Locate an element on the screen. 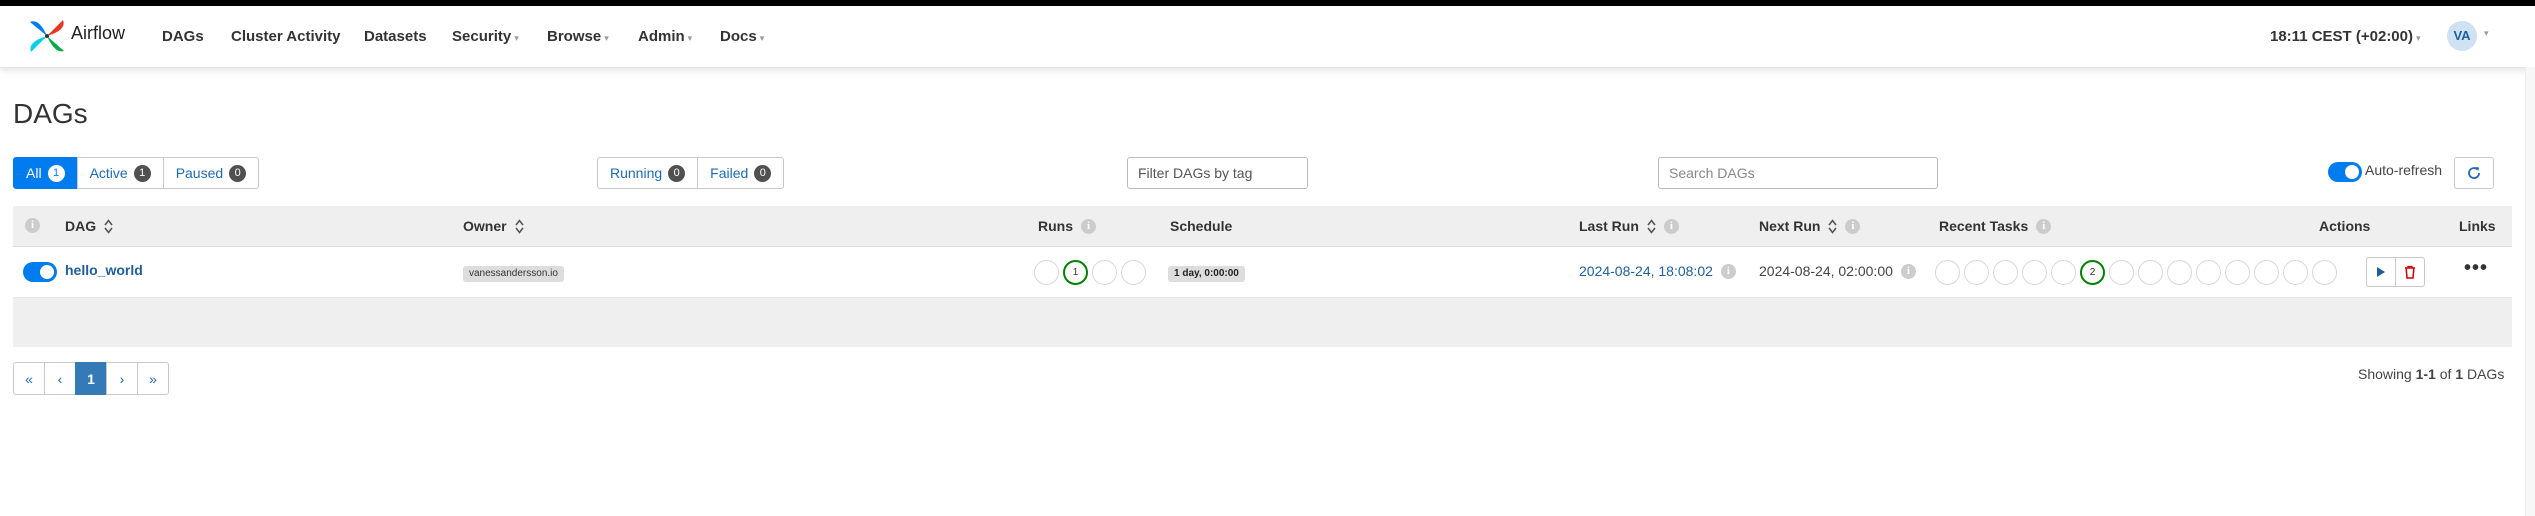  filter-all-button: All 1 is located at coordinates (45, 173).